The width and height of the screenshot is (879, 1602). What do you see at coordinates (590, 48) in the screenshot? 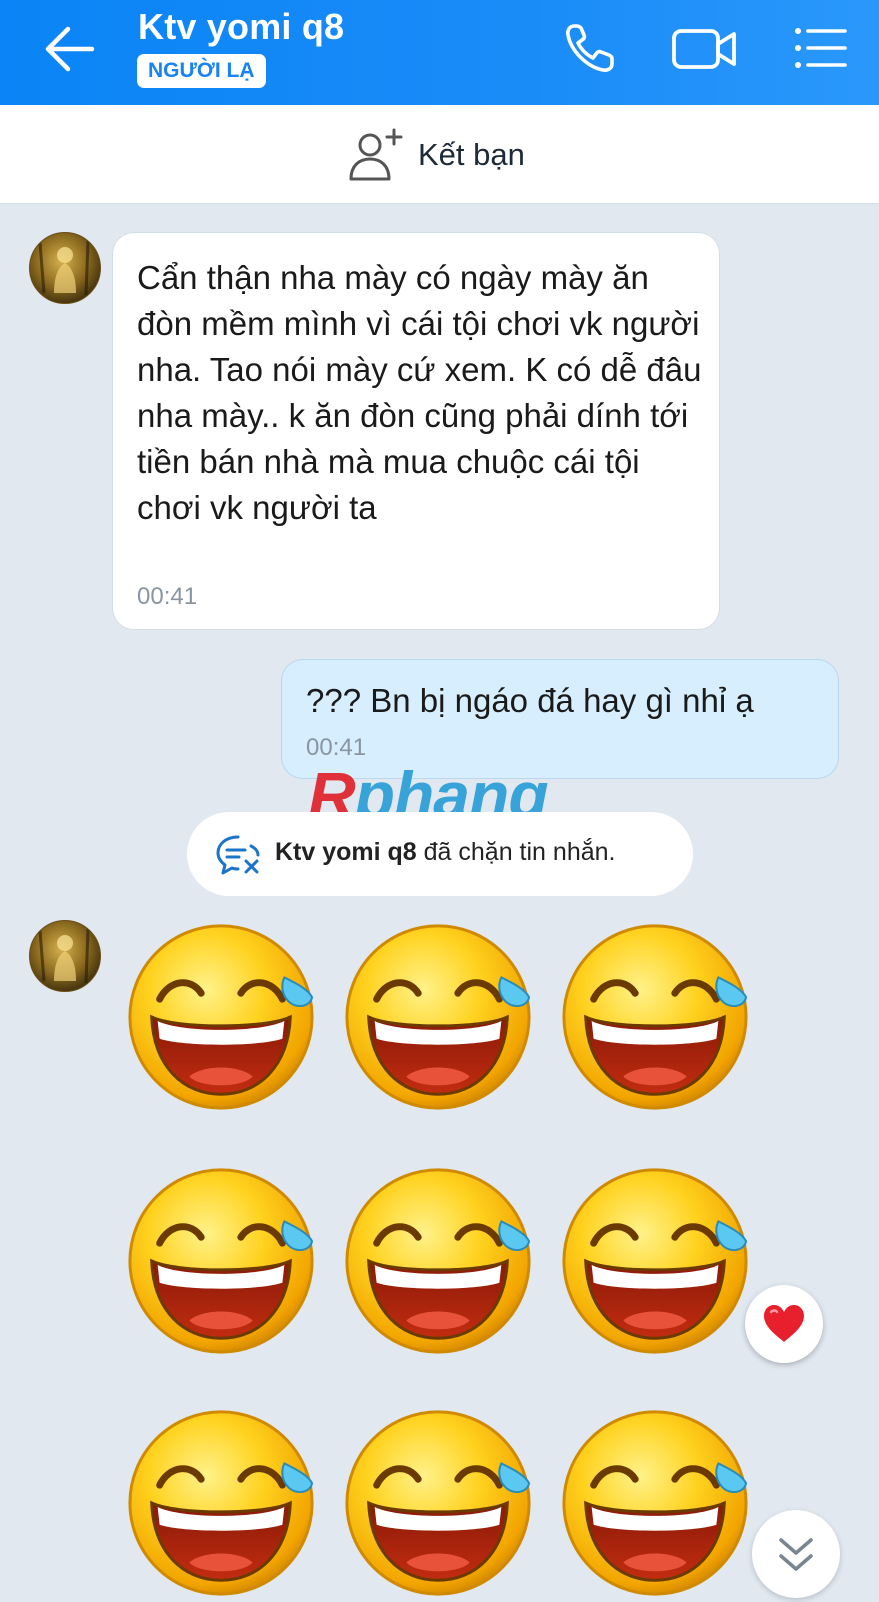
I see `phone-icon` at bounding box center [590, 48].